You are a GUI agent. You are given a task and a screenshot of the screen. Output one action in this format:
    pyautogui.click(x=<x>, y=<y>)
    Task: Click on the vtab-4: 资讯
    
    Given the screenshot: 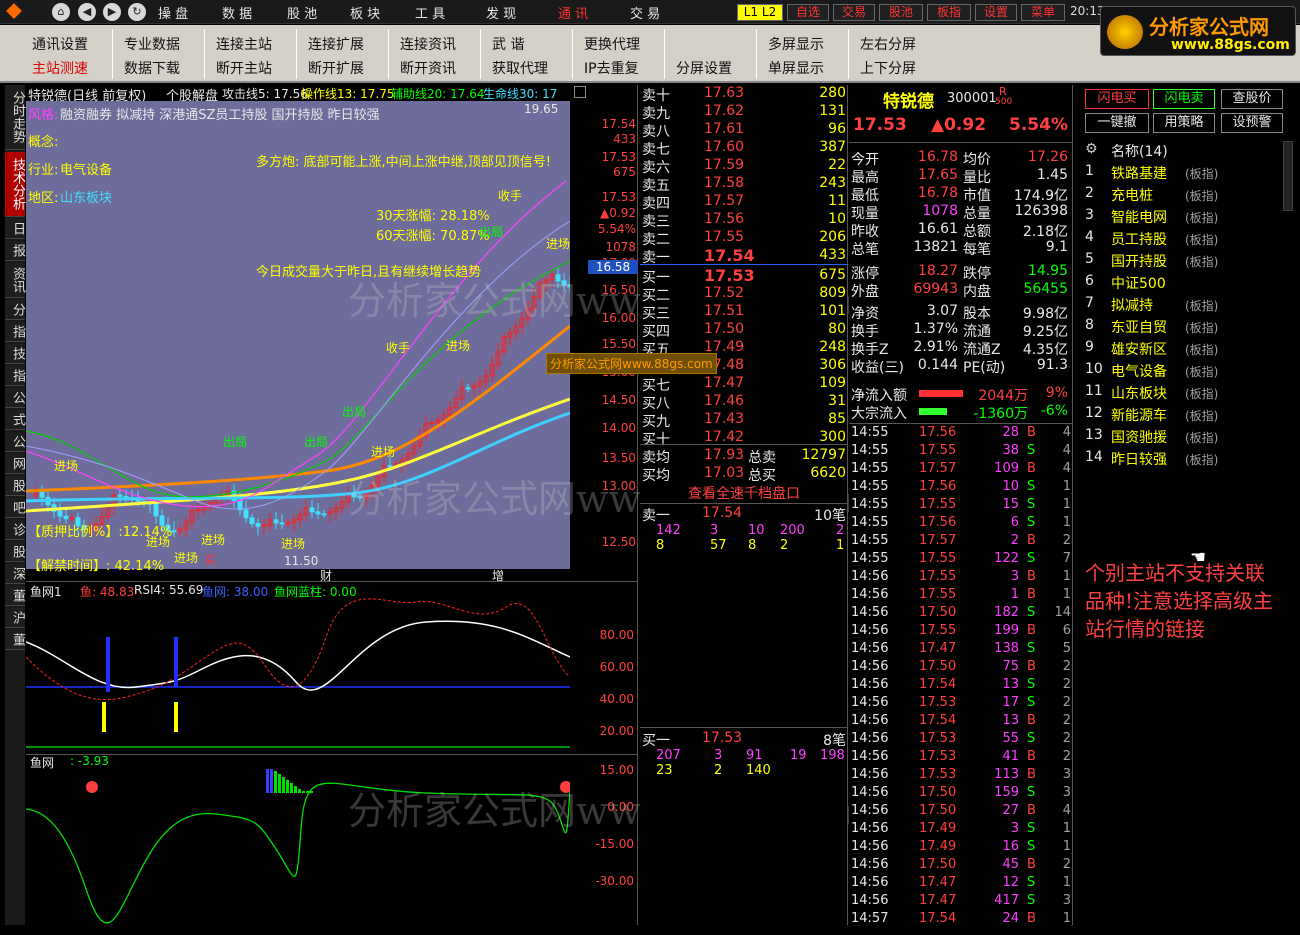 What is the action you would take?
    pyautogui.click(x=15, y=280)
    